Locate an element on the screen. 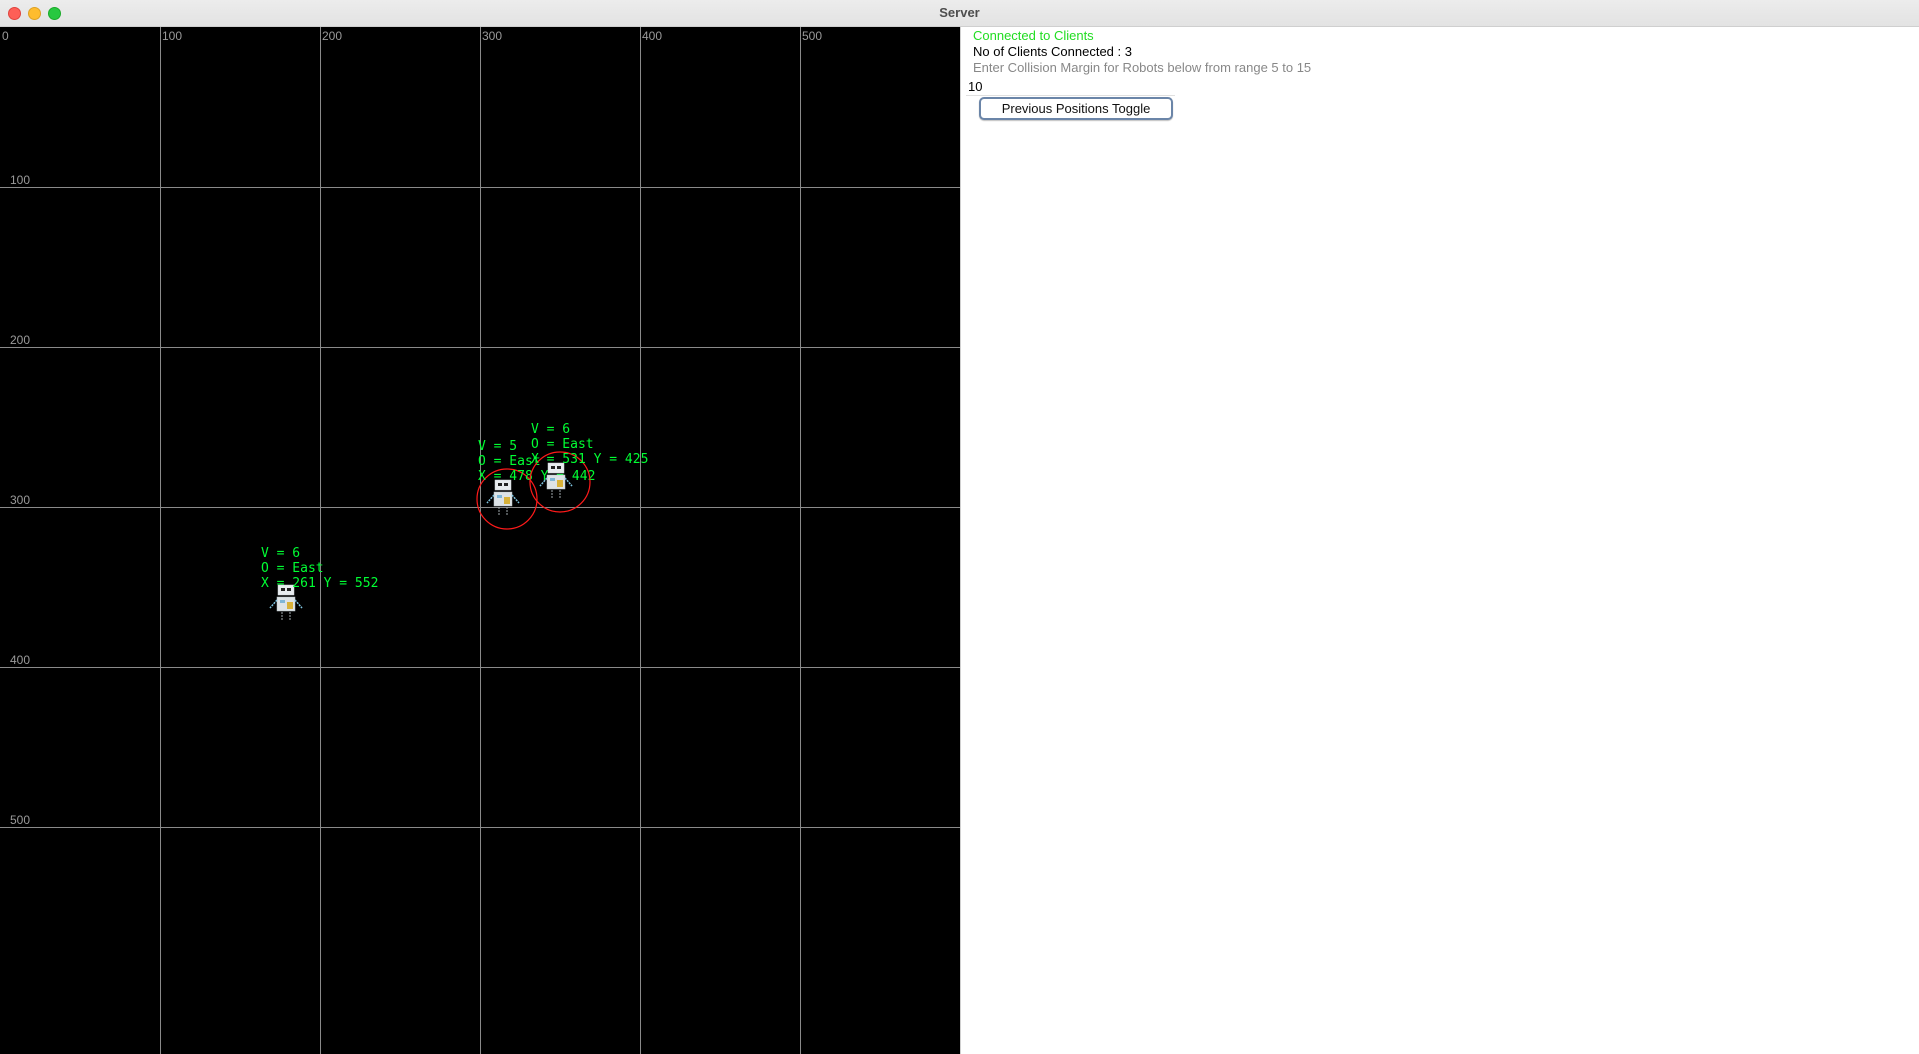 This screenshot has width=1919, height=1054. robot-position-label: X = 261 Y = 552 is located at coordinates (319, 583).